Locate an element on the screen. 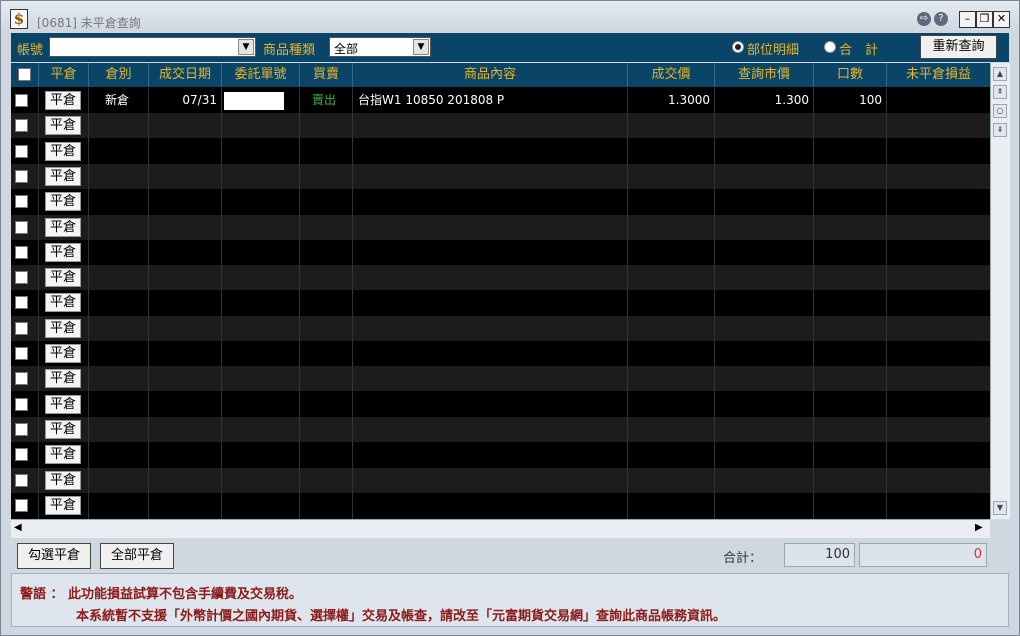 This screenshot has width=1020, height=636. header-side: 買賣 is located at coordinates (326, 75).